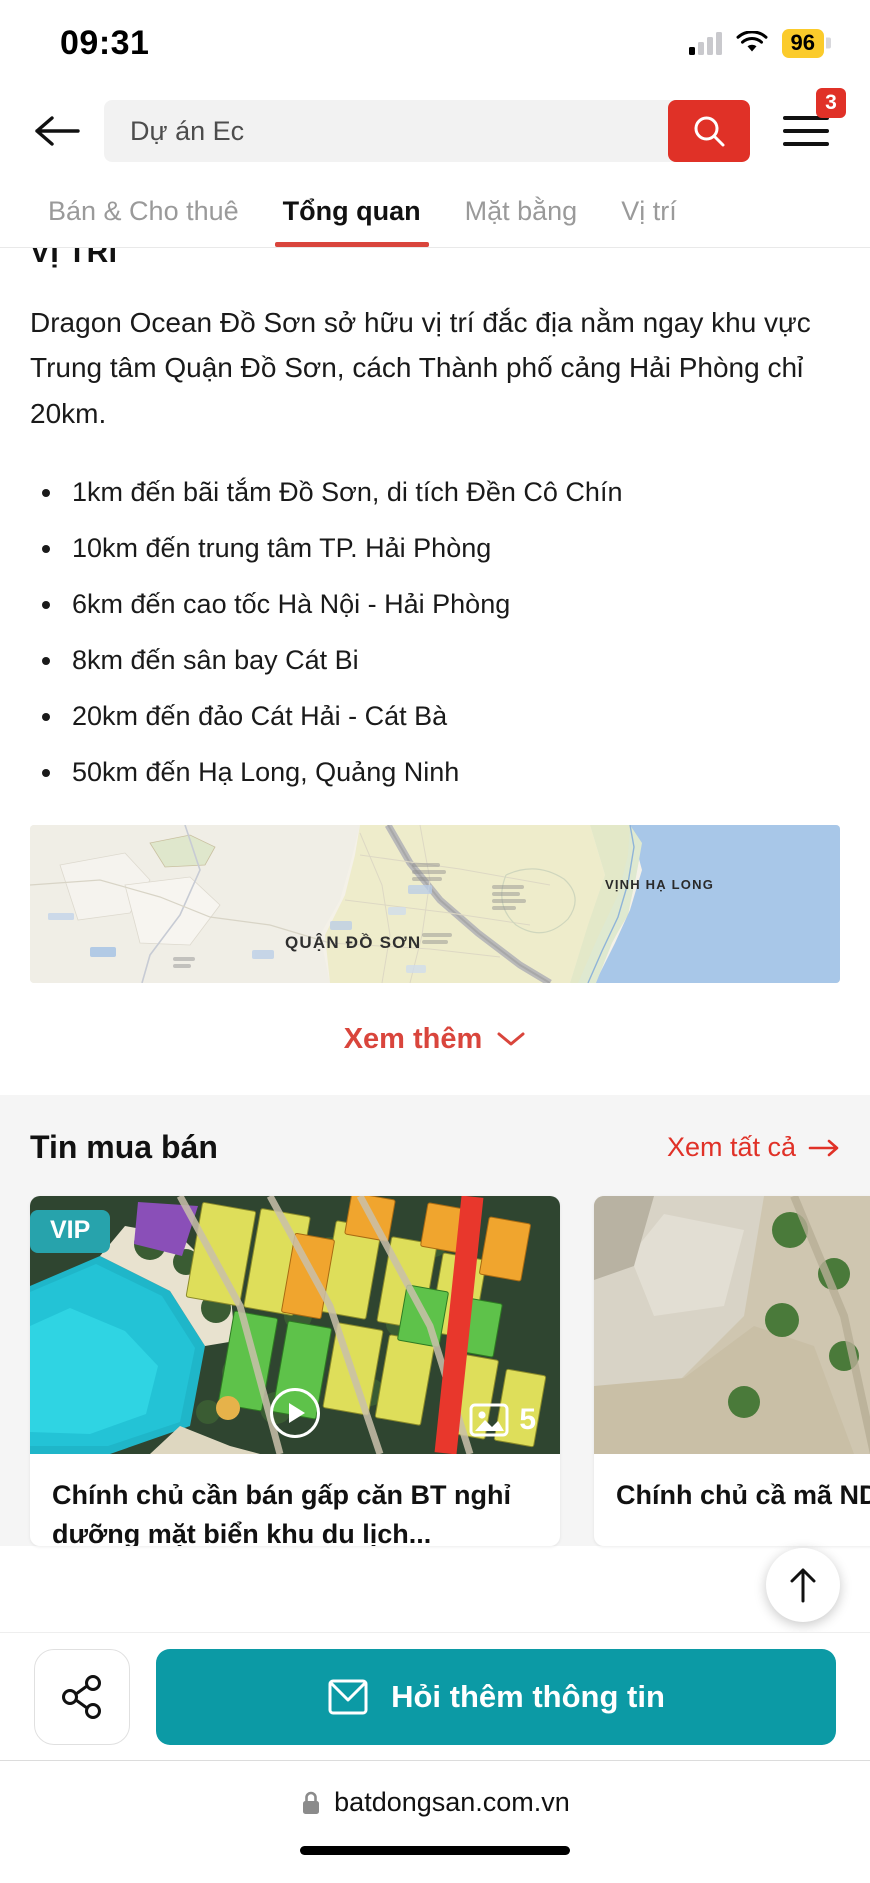 This screenshot has height=1883, width=870. I want to click on vip-badge: VIP, so click(70, 1232).